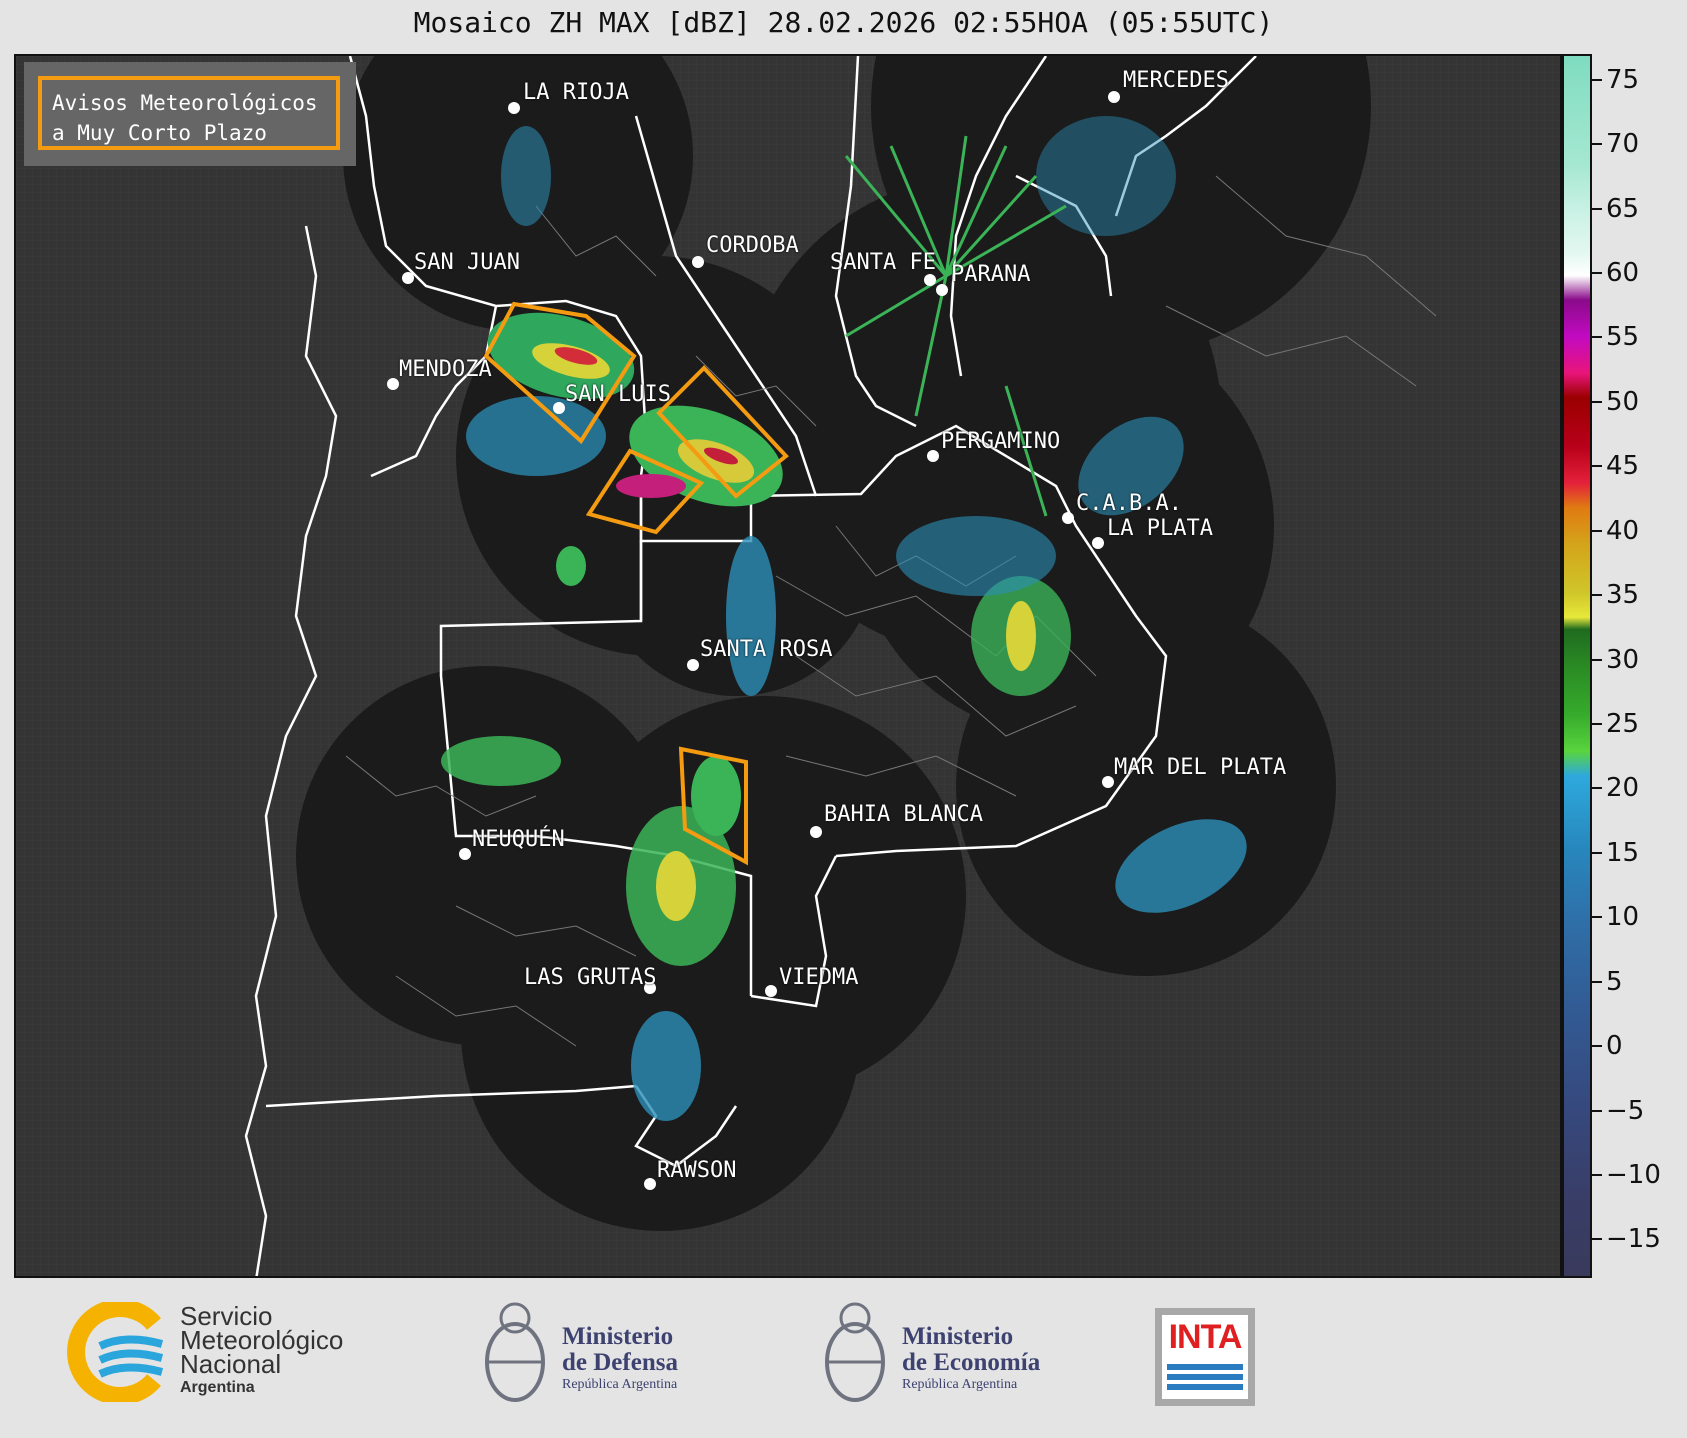  I want to click on defensa-line2: de Defensa, so click(620, 1362).